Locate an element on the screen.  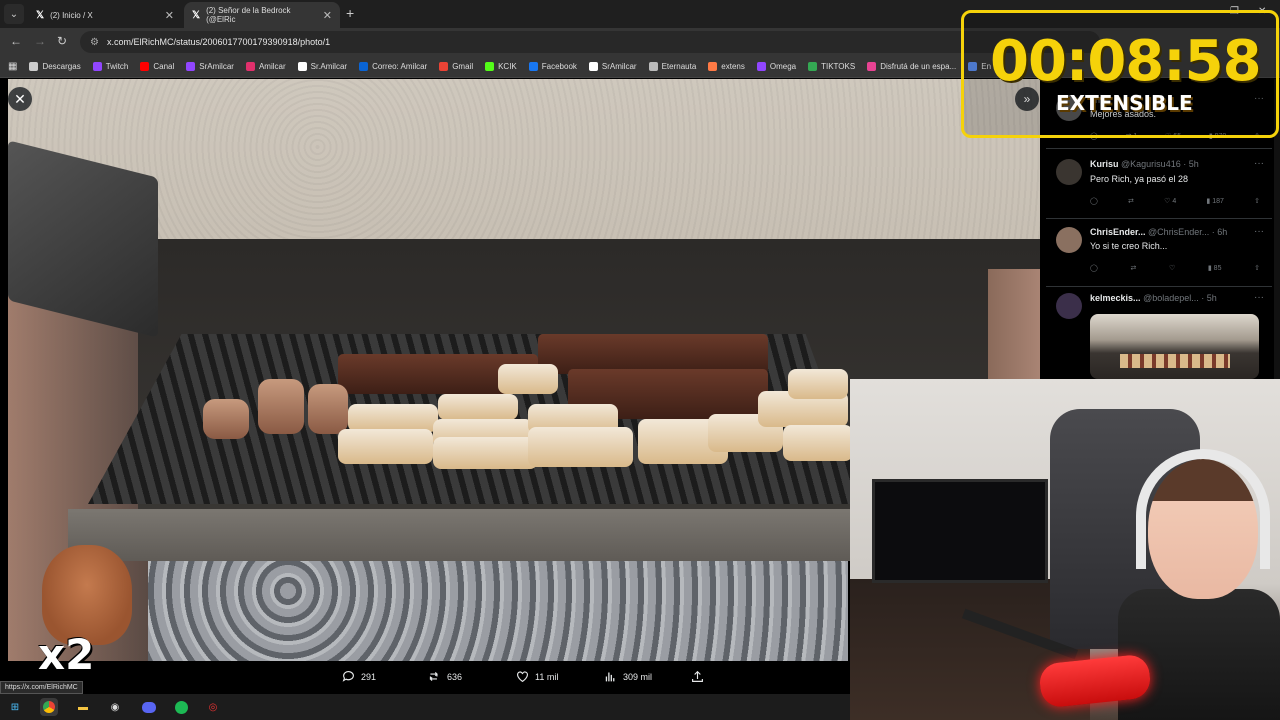
bookmark-item: Amilcar is located at coordinates (265, 66).